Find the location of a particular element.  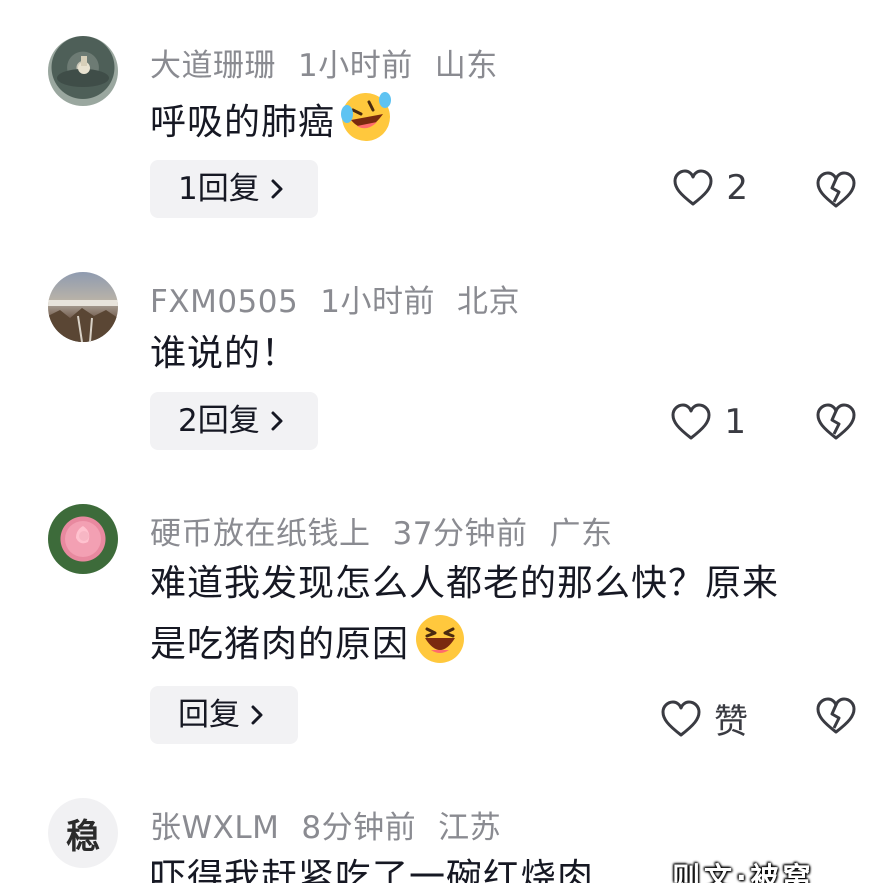

reply-button-label: 2回复 is located at coordinates (219, 421).